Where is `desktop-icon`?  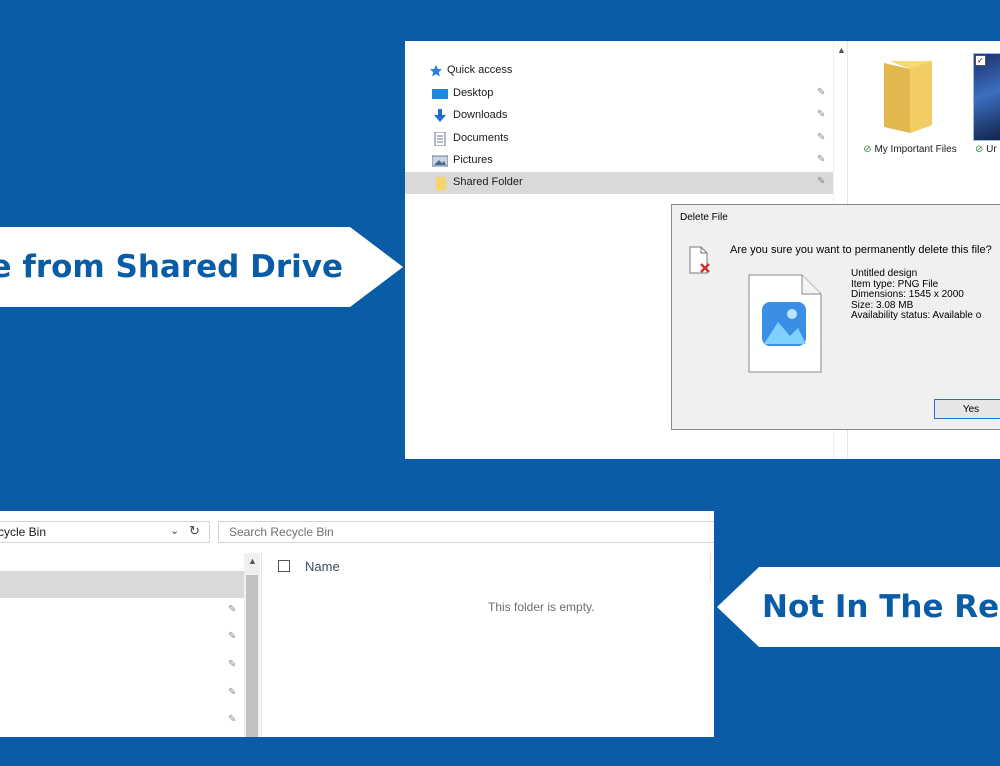 desktop-icon is located at coordinates (440, 94).